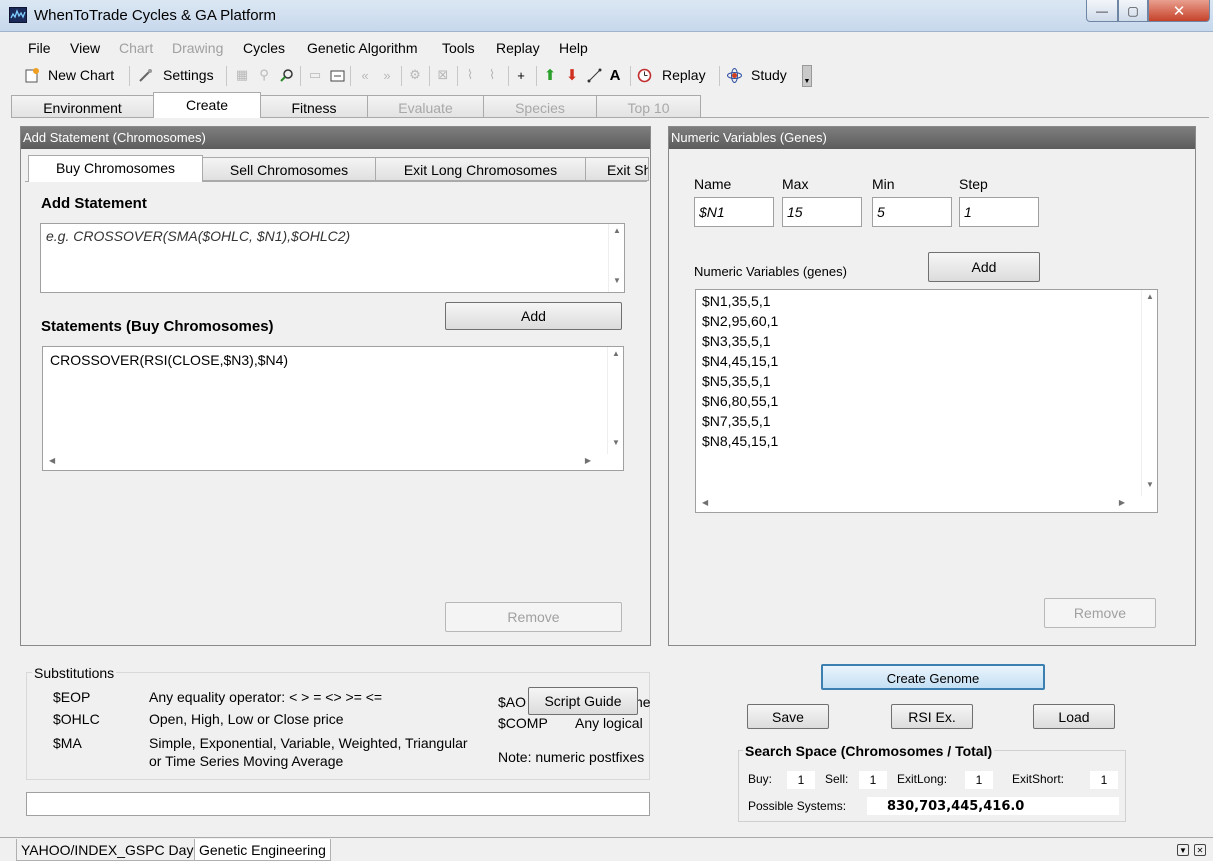 The image size is (1213, 861). Describe the element at coordinates (1074, 716) in the screenshot. I see `load-button: Load` at that location.